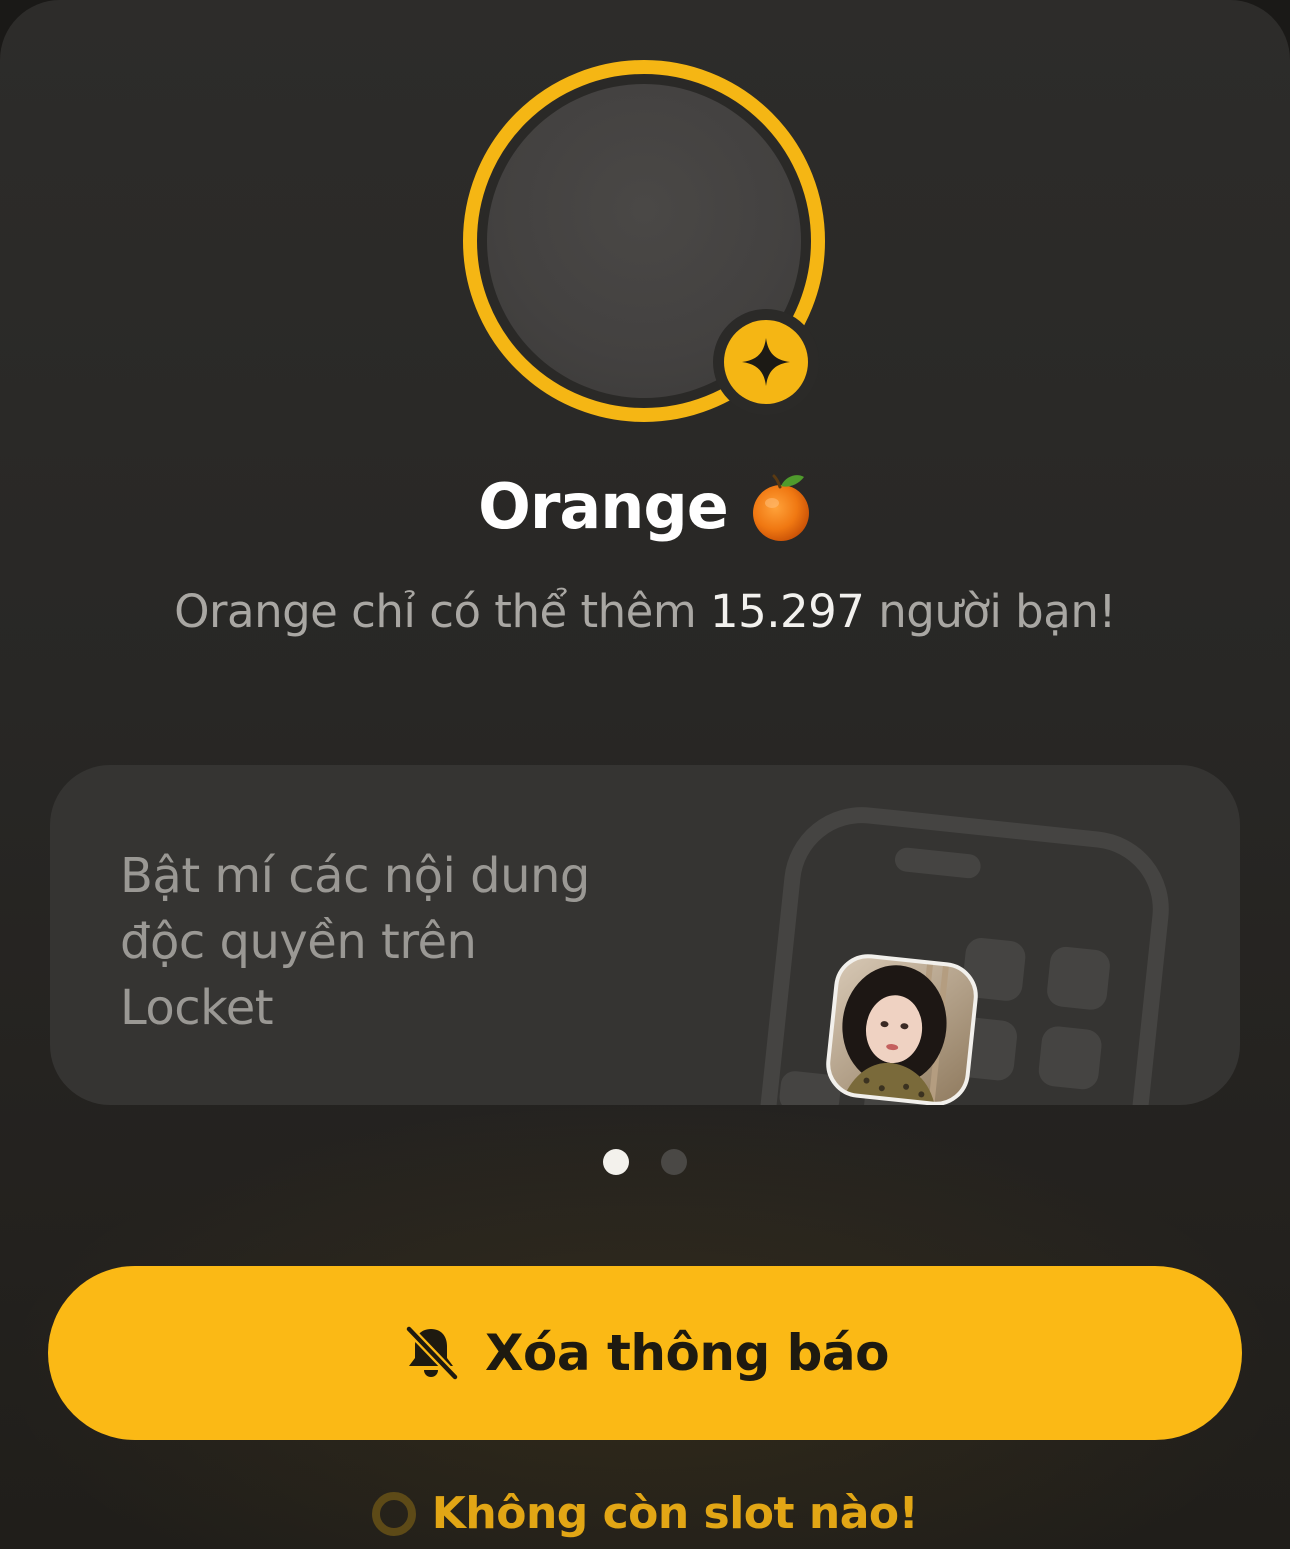  I want to click on profile-name-row: Orange, so click(645, 506).